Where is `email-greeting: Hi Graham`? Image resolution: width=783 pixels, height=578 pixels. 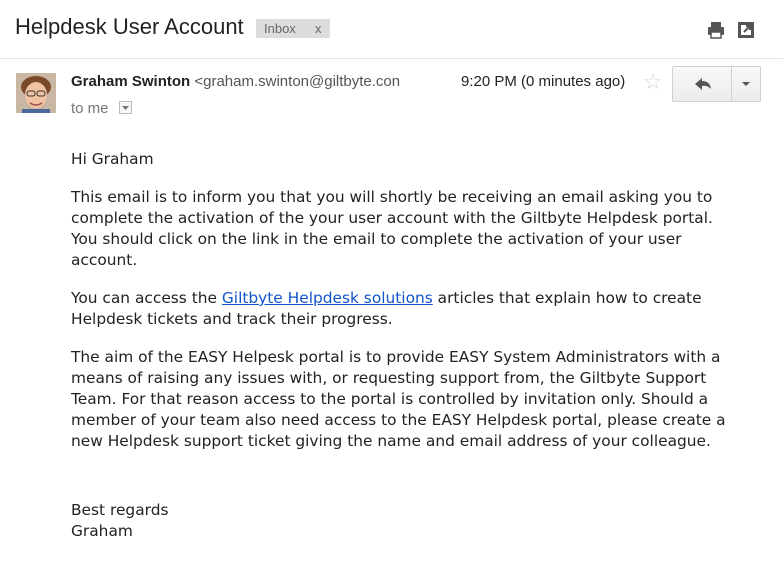 email-greeting: Hi Graham is located at coordinates (112, 159).